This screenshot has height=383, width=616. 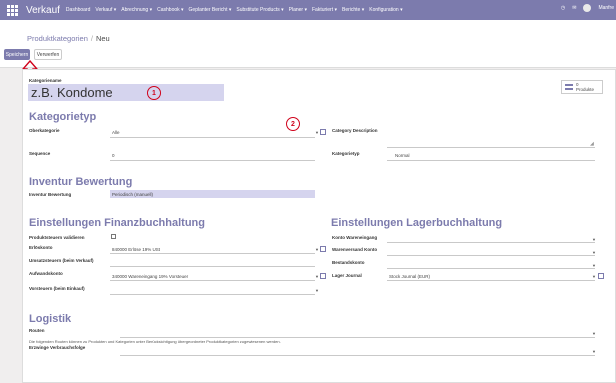 What do you see at coordinates (347, 275) in the screenshot?
I see `journal-label: Lager Journal` at bounding box center [347, 275].